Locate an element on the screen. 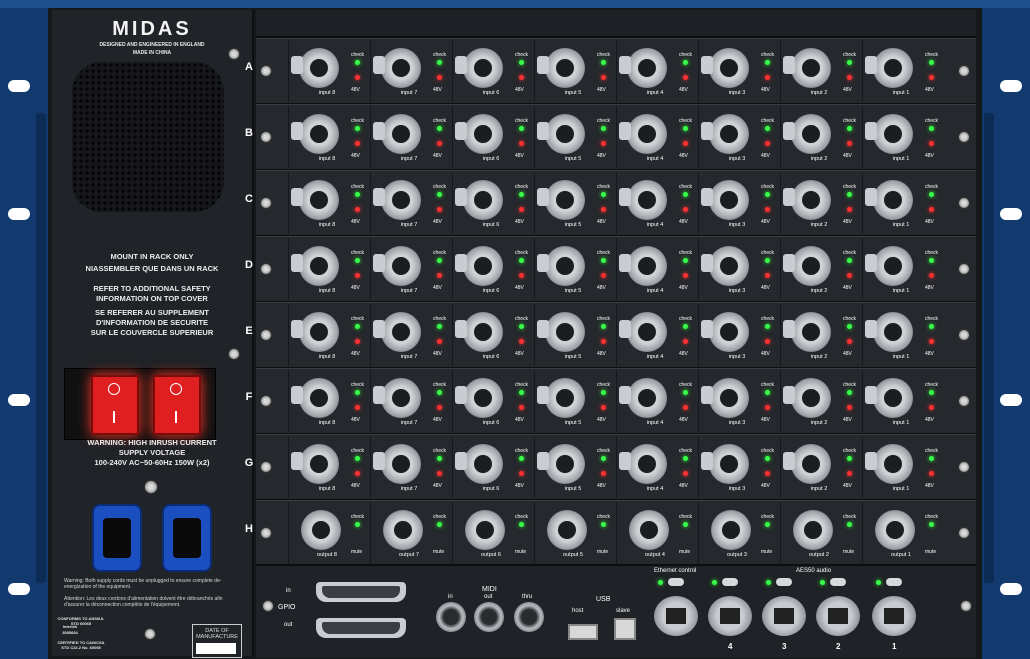  usb-slave-port is located at coordinates (625, 629).